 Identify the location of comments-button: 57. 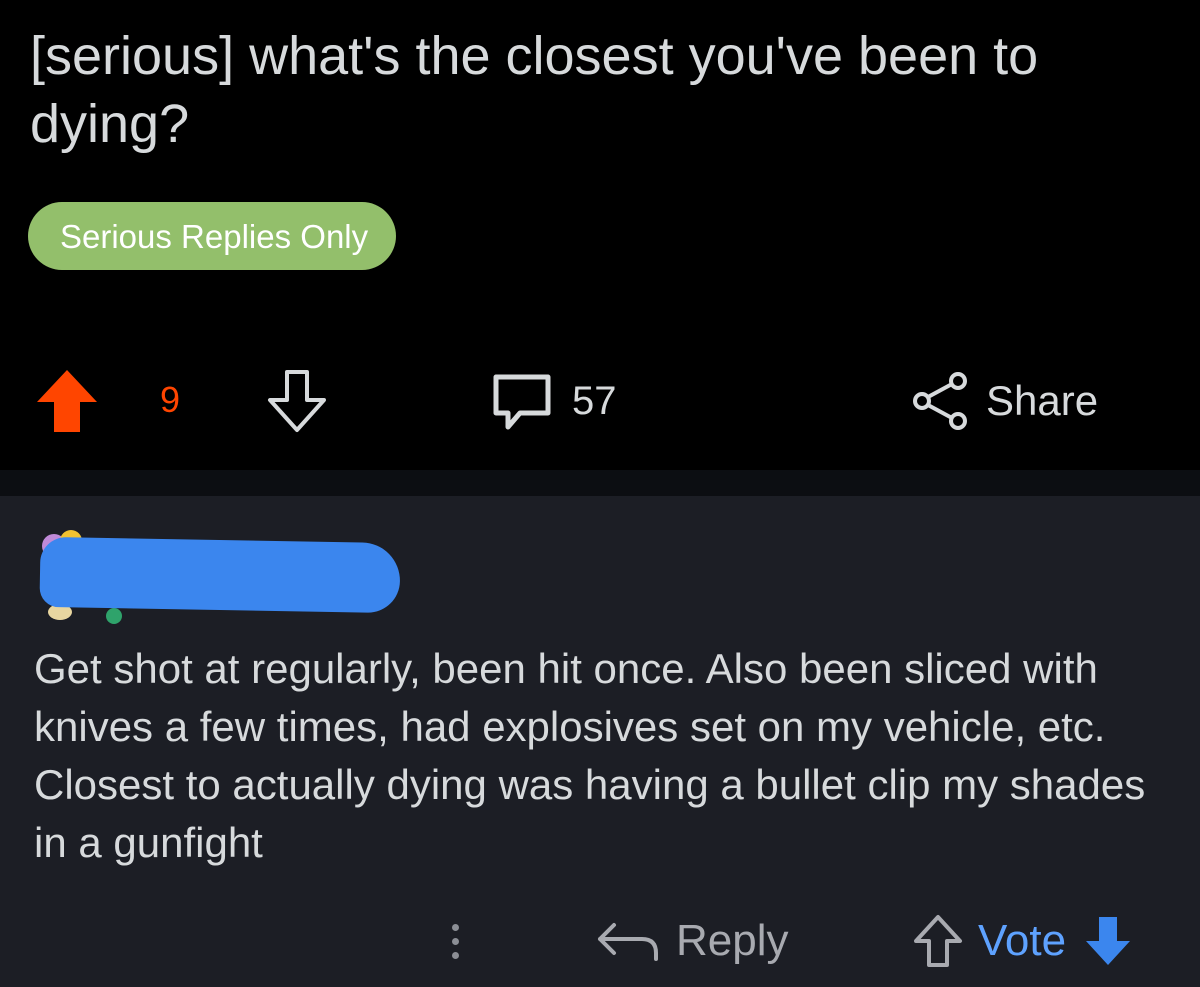
(580, 401).